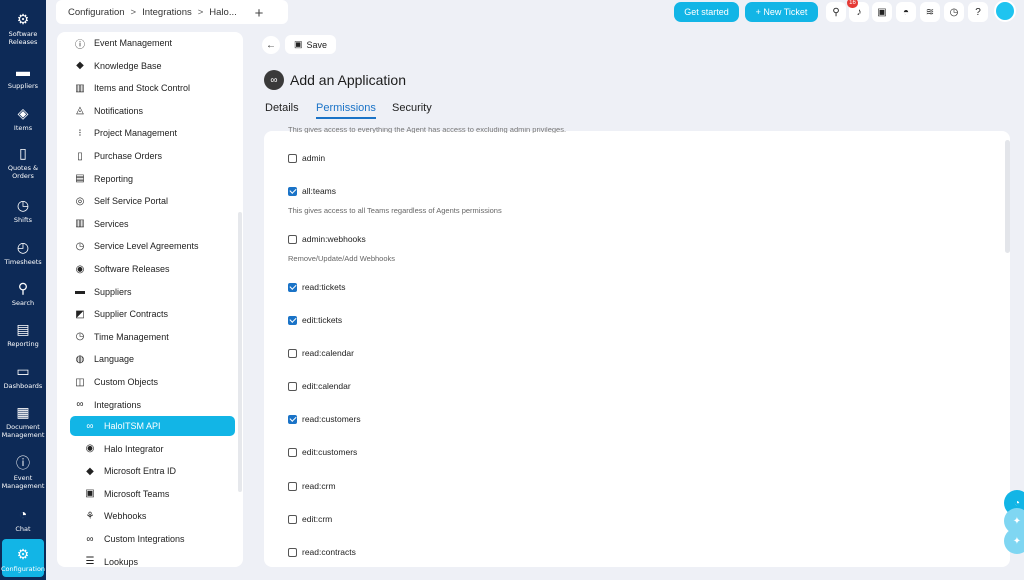 The image size is (1024, 580). What do you see at coordinates (930, 12) in the screenshot?
I see `rss-icon: ≋` at bounding box center [930, 12].